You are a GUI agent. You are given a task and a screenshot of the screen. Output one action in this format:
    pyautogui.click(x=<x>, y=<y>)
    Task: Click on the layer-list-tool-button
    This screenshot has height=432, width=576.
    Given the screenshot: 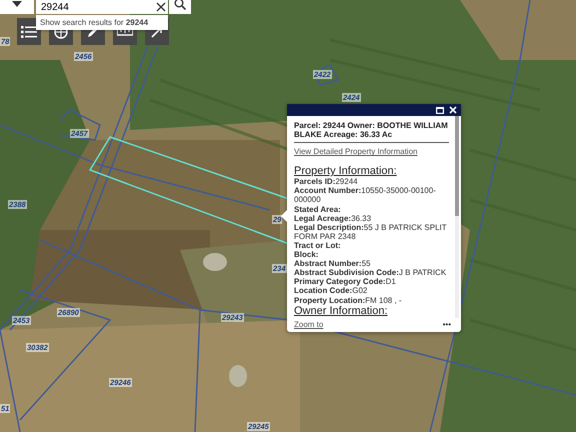 What is the action you would take?
    pyautogui.click(x=29, y=31)
    